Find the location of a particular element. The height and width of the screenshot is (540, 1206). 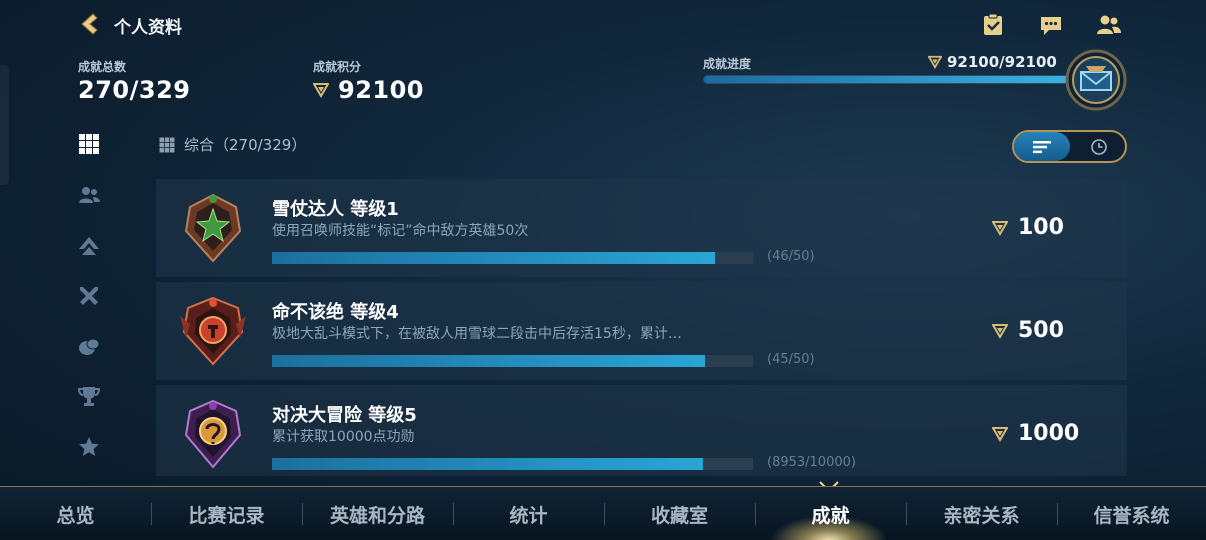

clock-icon is located at coordinates (1098, 146).